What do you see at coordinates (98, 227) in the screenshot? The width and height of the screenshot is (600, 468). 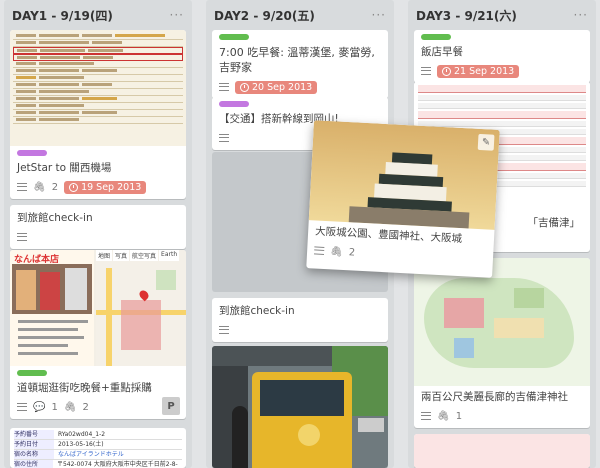 I see `card-checkin: 到旅館check-in` at bounding box center [98, 227].